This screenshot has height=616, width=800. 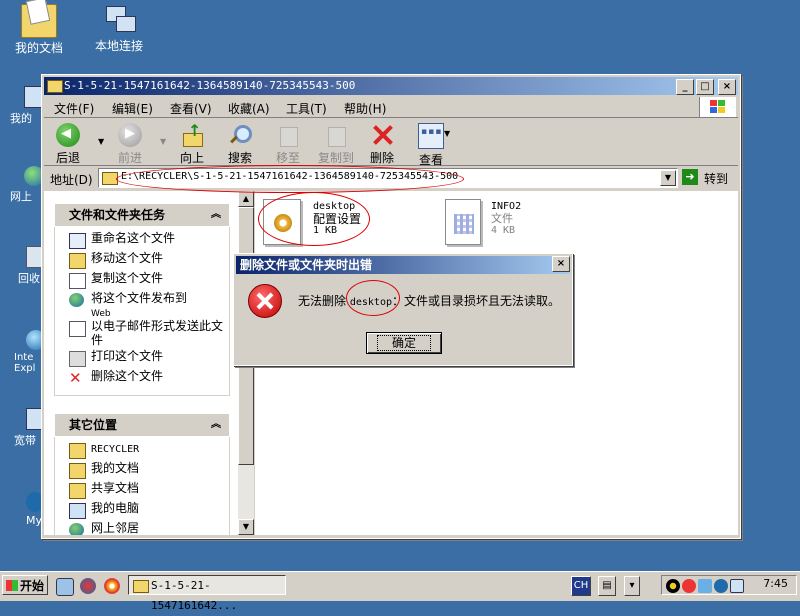 I want to click on delete-button: 删除, so click(x=382, y=144).